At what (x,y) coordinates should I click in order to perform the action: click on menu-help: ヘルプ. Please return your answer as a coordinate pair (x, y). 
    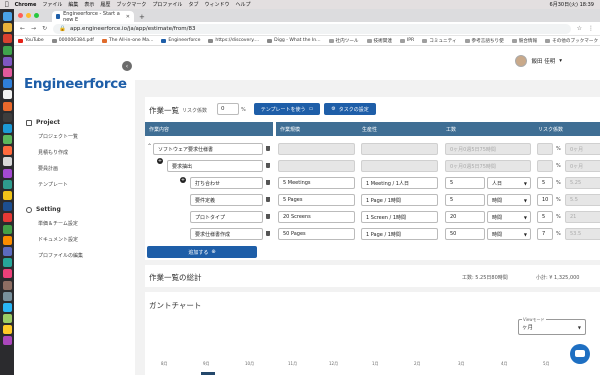
    Looking at the image, I should click on (242, 4).